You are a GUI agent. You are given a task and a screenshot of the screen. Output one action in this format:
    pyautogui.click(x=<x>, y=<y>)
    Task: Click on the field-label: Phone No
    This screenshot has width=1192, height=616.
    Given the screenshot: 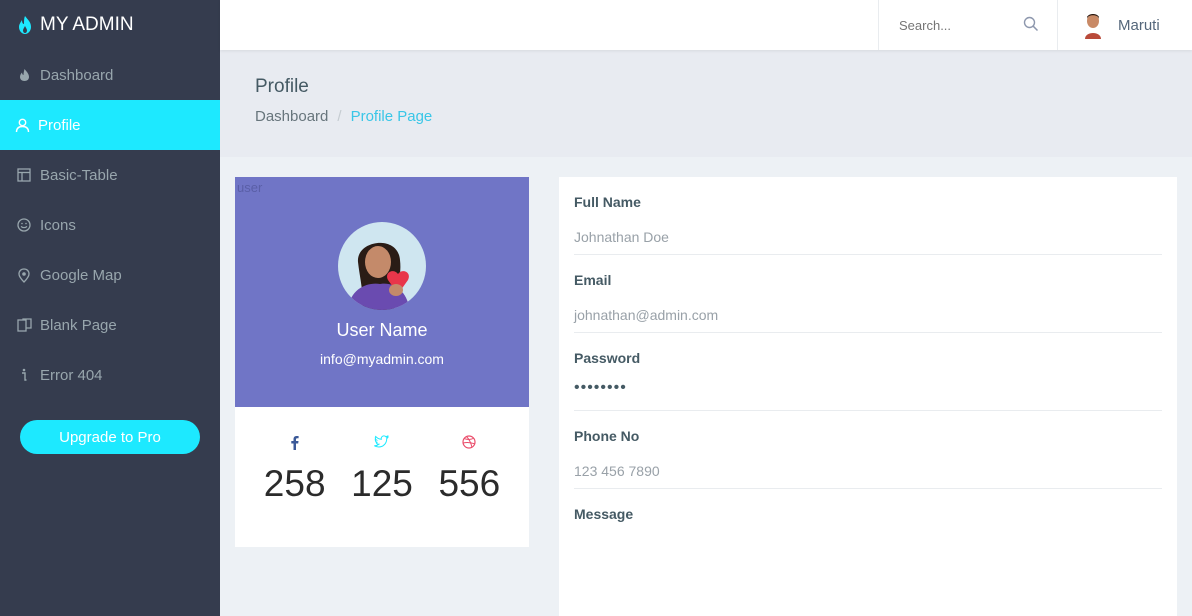 What is the action you would take?
    pyautogui.click(x=607, y=436)
    